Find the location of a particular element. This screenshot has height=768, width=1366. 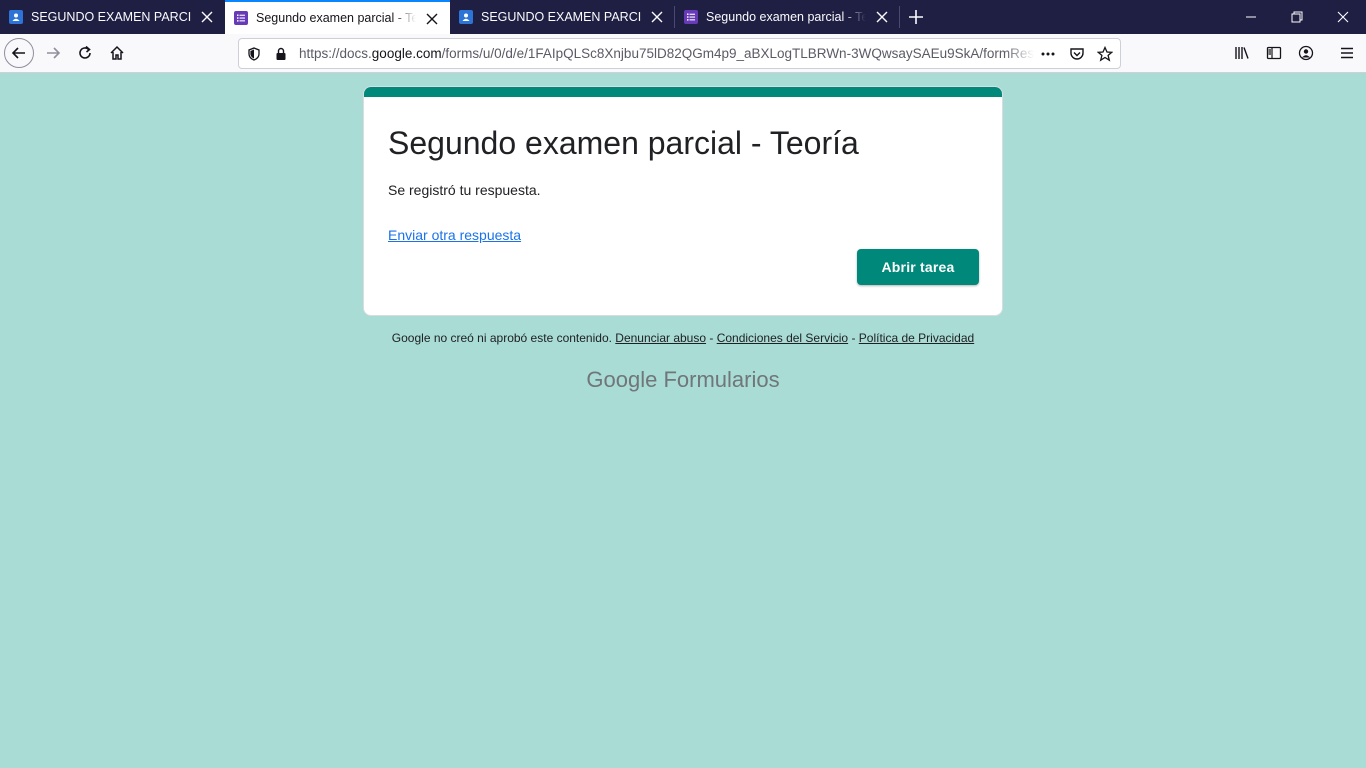

close-window-button is located at coordinates (1343, 17).